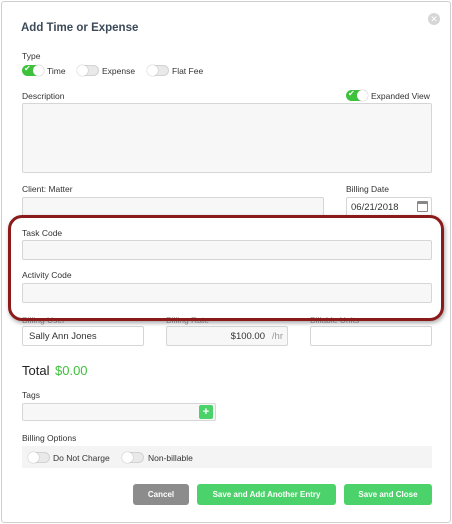 Image resolution: width=452 pixels, height=524 pixels. Describe the element at coordinates (170, 458) in the screenshot. I see `non-billable-label: Non-billable` at that location.